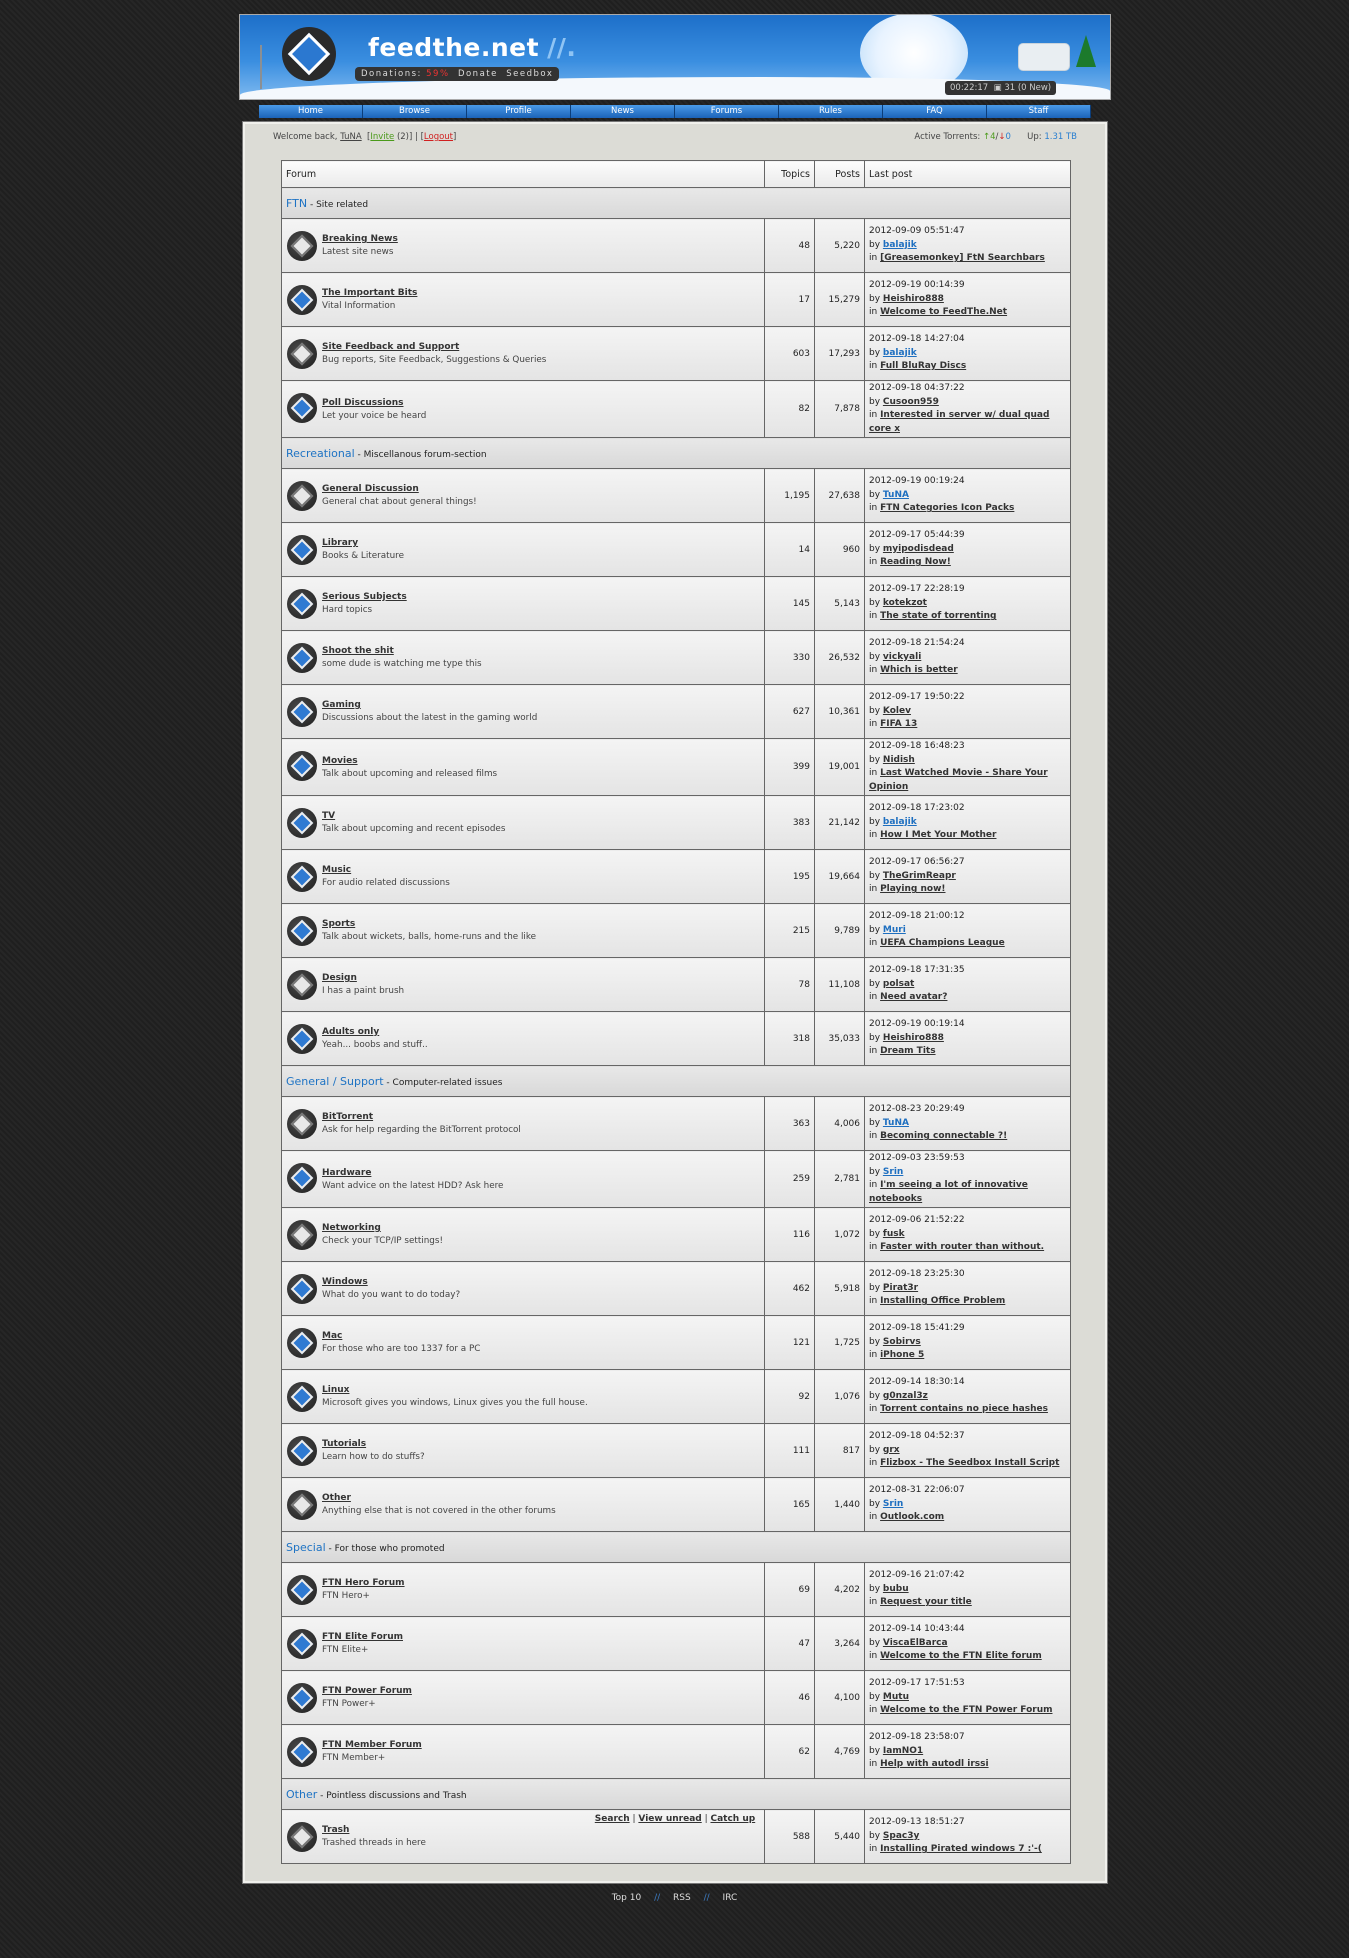 The image size is (1349, 1958). What do you see at coordinates (961, 1849) in the screenshot?
I see `last-post-topic-link: Installing Pirated windows 7 :'-(` at bounding box center [961, 1849].